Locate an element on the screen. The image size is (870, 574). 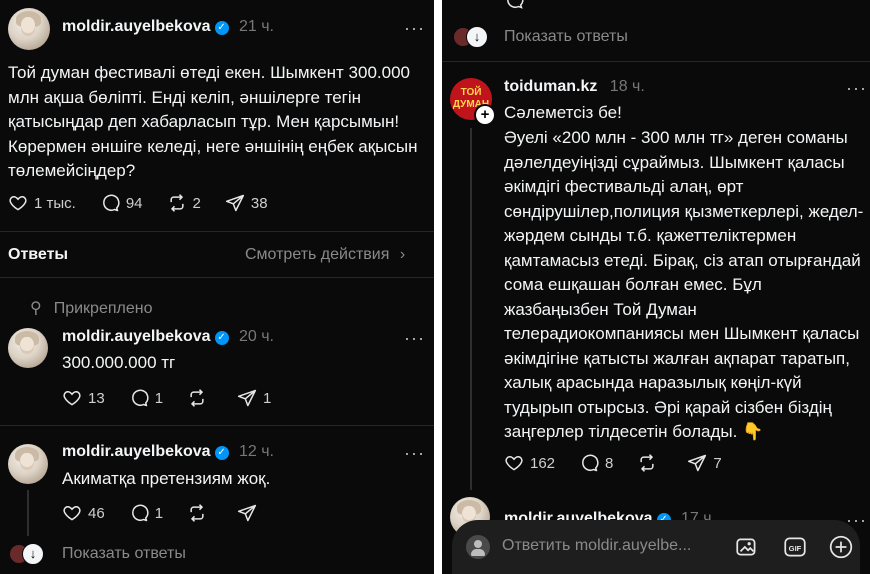
post-header: toiduman.kz 18 ч. is located at coordinates (574, 87).